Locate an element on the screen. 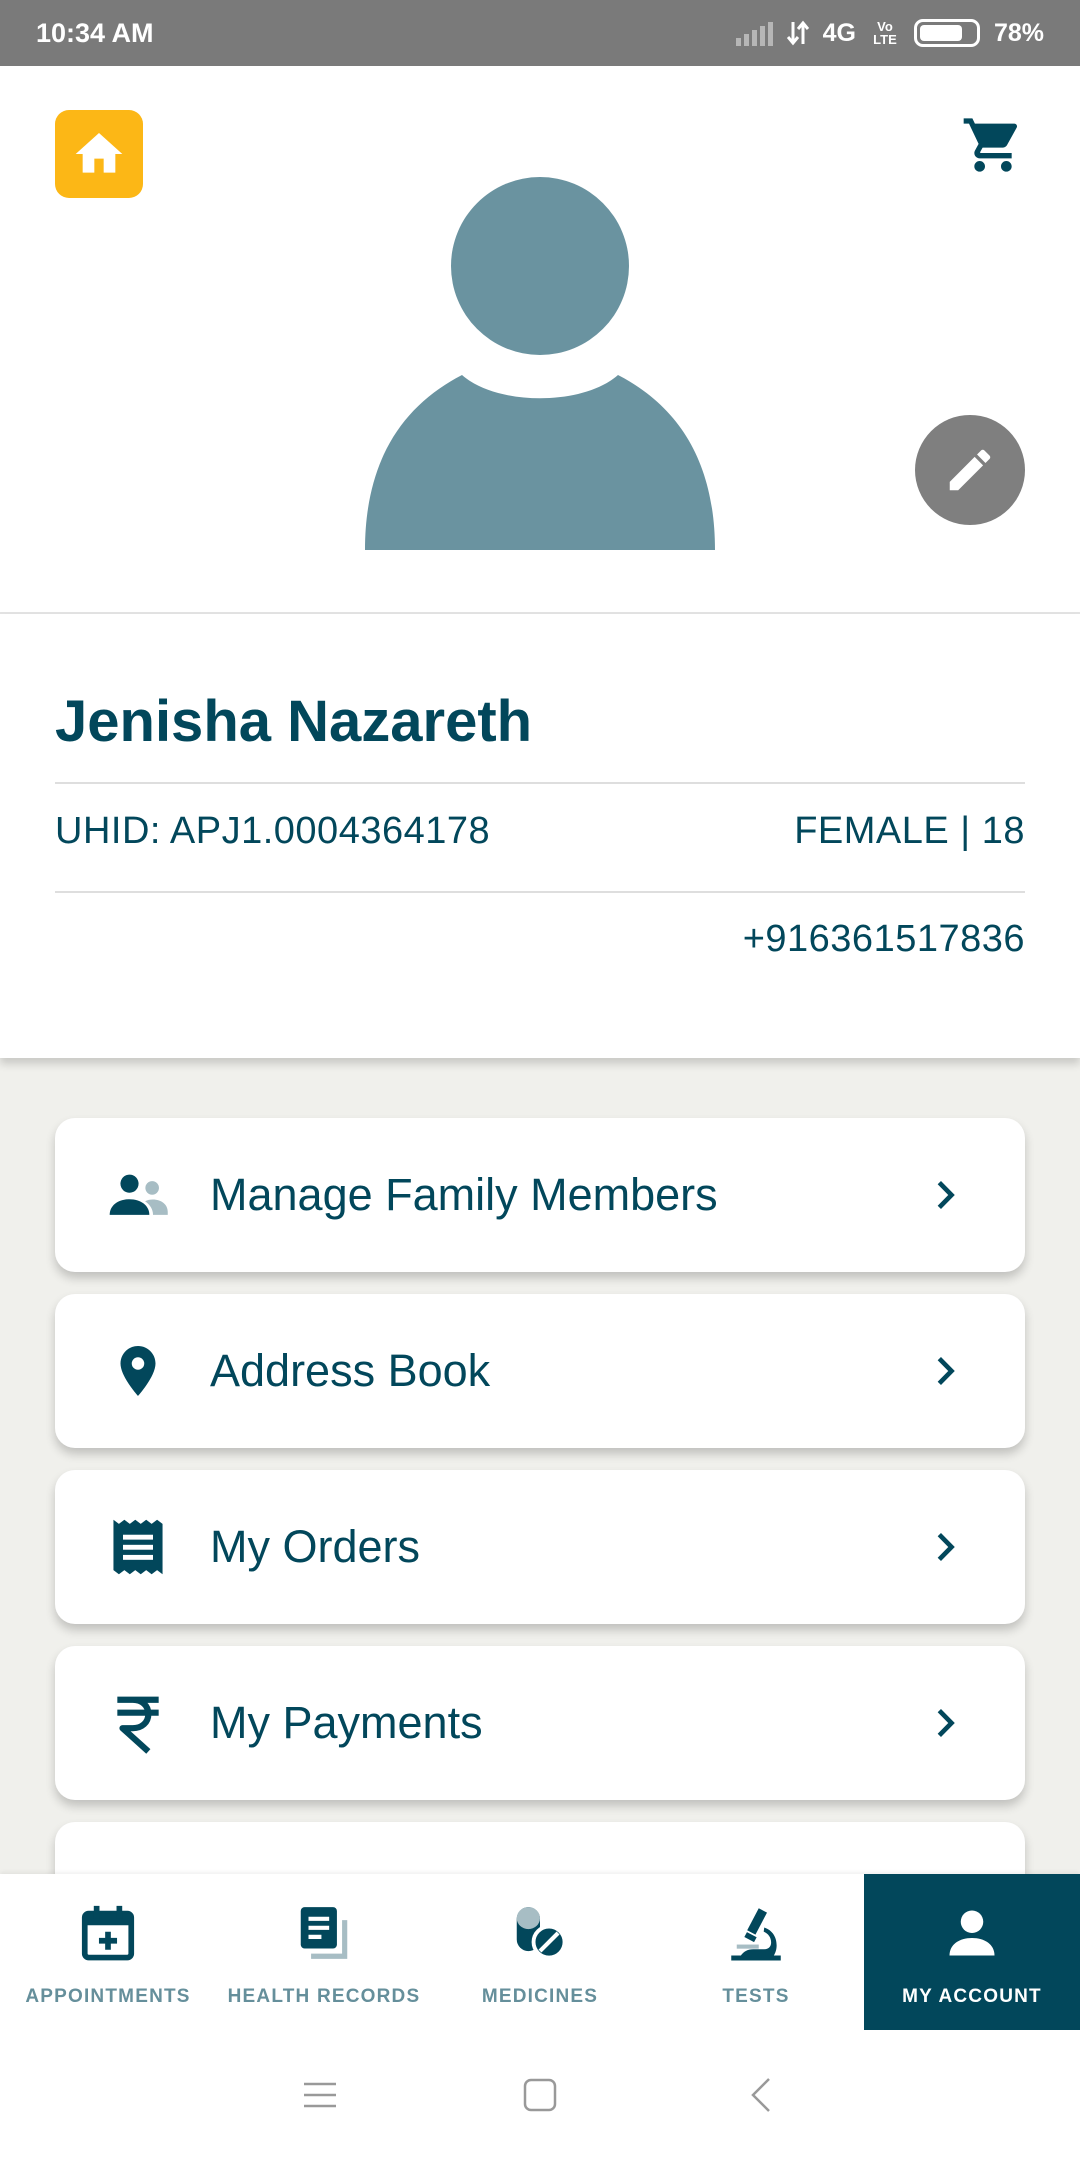 The height and width of the screenshot is (2160, 1080). tab-appointments: APPOINTMENTS is located at coordinates (108, 1952).